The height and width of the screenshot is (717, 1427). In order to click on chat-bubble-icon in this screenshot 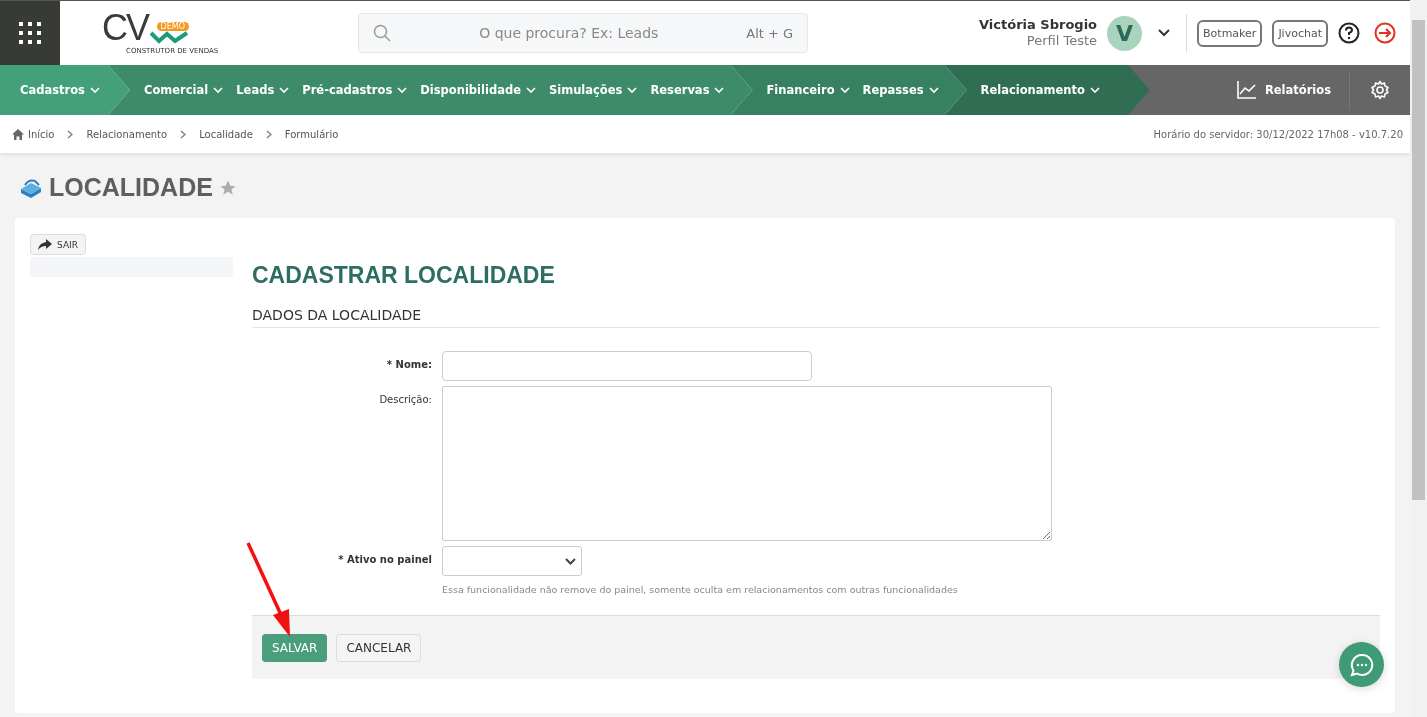, I will do `click(1361, 664)`.